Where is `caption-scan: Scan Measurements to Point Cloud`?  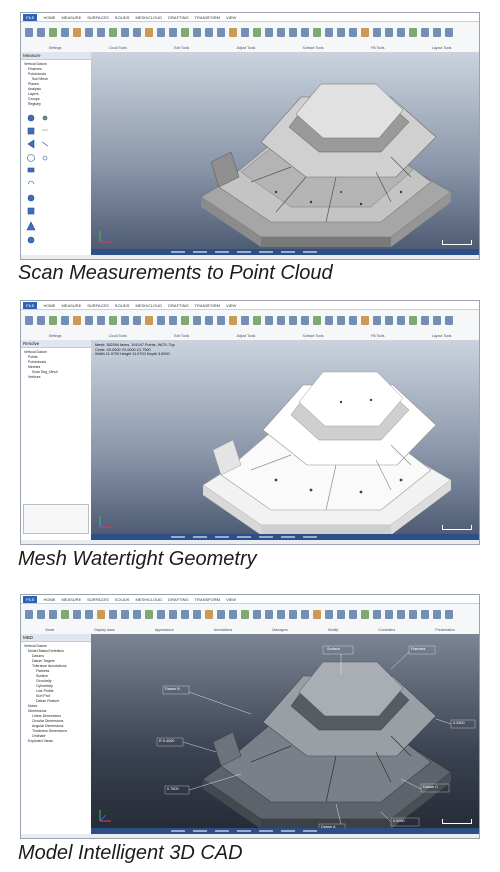
caption-scan: Scan Measurements to Point Cloud is located at coordinates (175, 273).